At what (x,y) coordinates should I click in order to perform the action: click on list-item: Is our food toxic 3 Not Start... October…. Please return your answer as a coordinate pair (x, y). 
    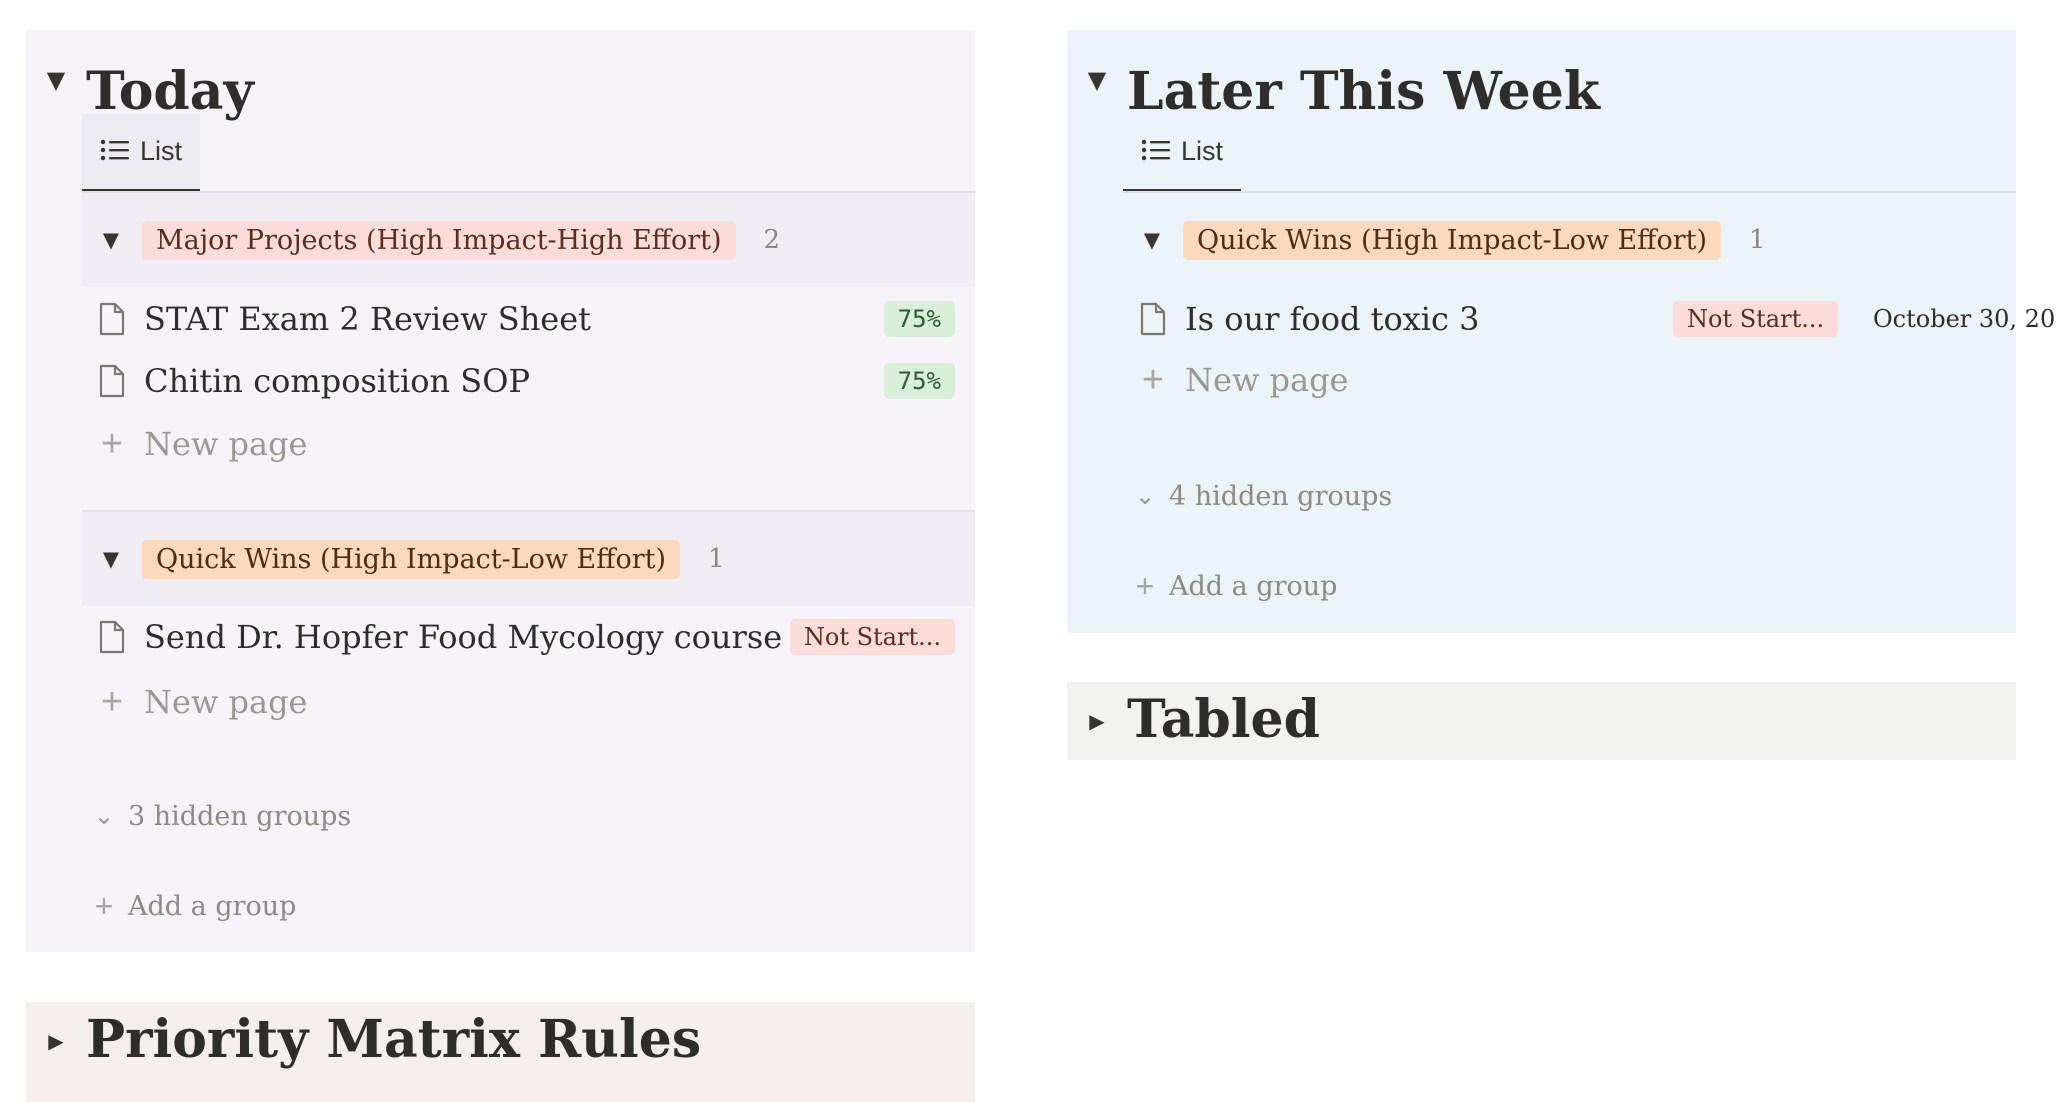
    Looking at the image, I should click on (1589, 319).